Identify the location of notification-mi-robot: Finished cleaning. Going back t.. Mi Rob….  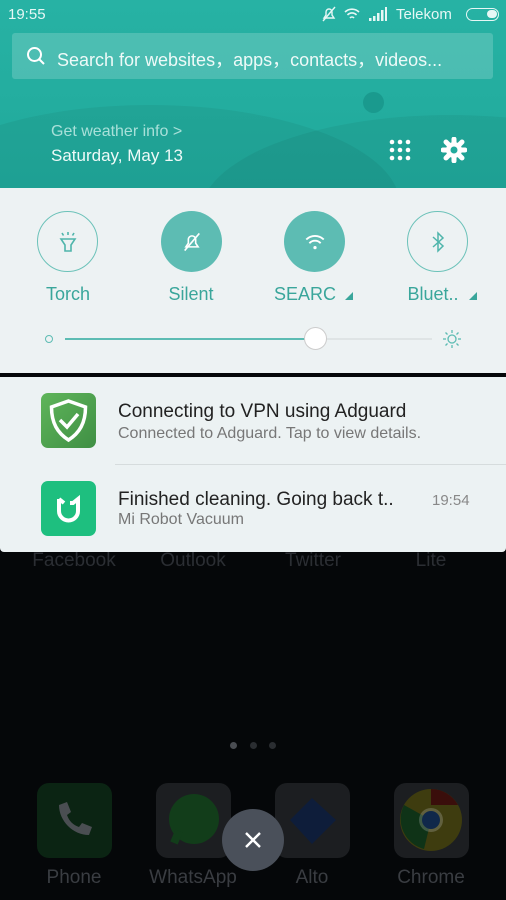
(253, 508).